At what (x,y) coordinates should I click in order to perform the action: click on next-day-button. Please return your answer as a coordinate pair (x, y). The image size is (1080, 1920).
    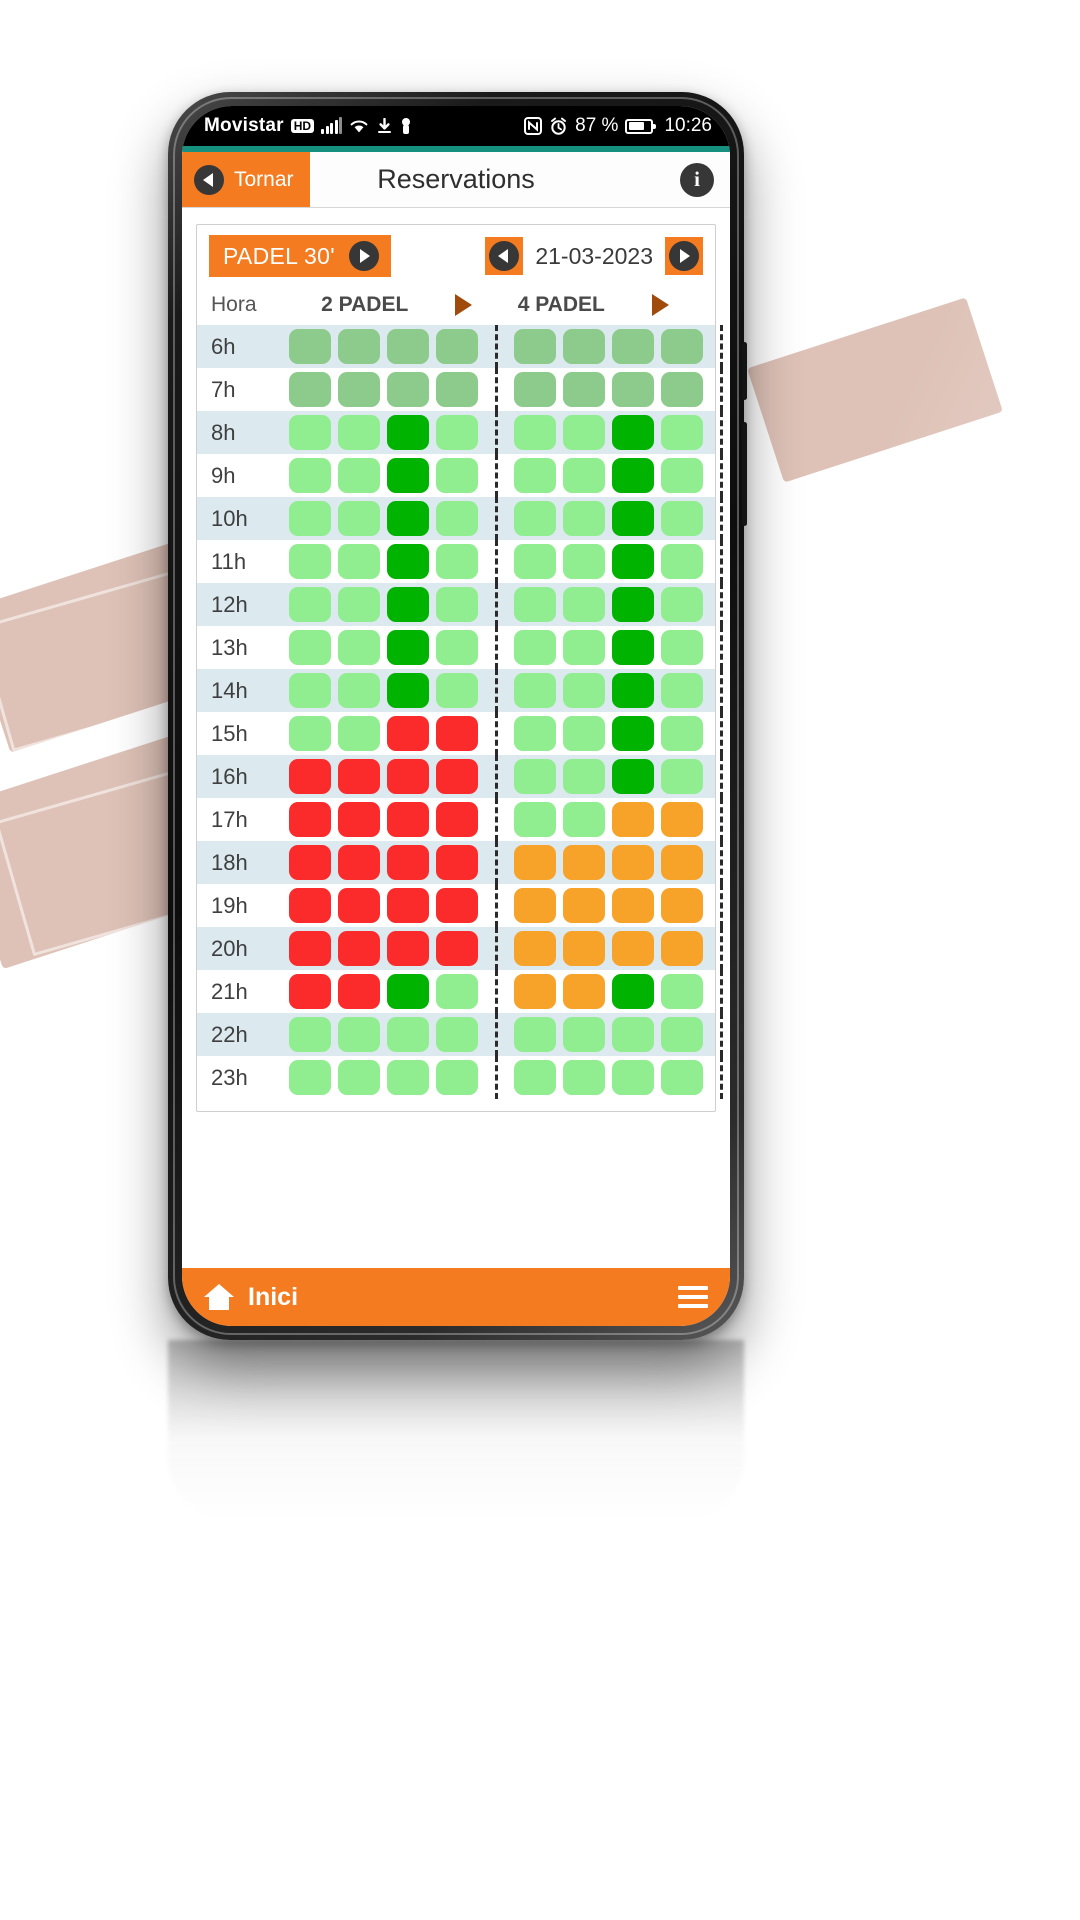
    Looking at the image, I should click on (684, 256).